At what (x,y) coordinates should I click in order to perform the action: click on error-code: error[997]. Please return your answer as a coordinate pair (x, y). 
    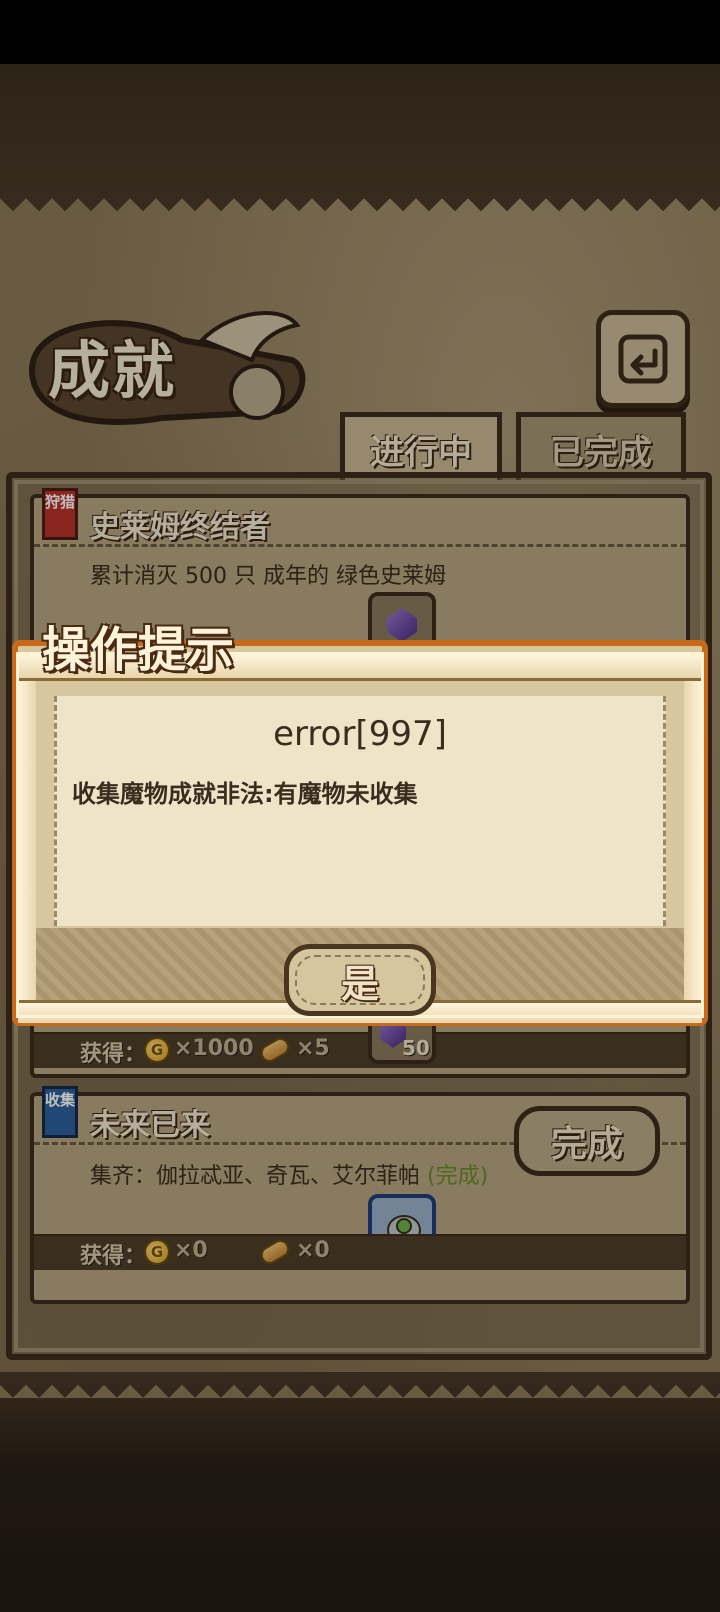
    Looking at the image, I should click on (360, 734).